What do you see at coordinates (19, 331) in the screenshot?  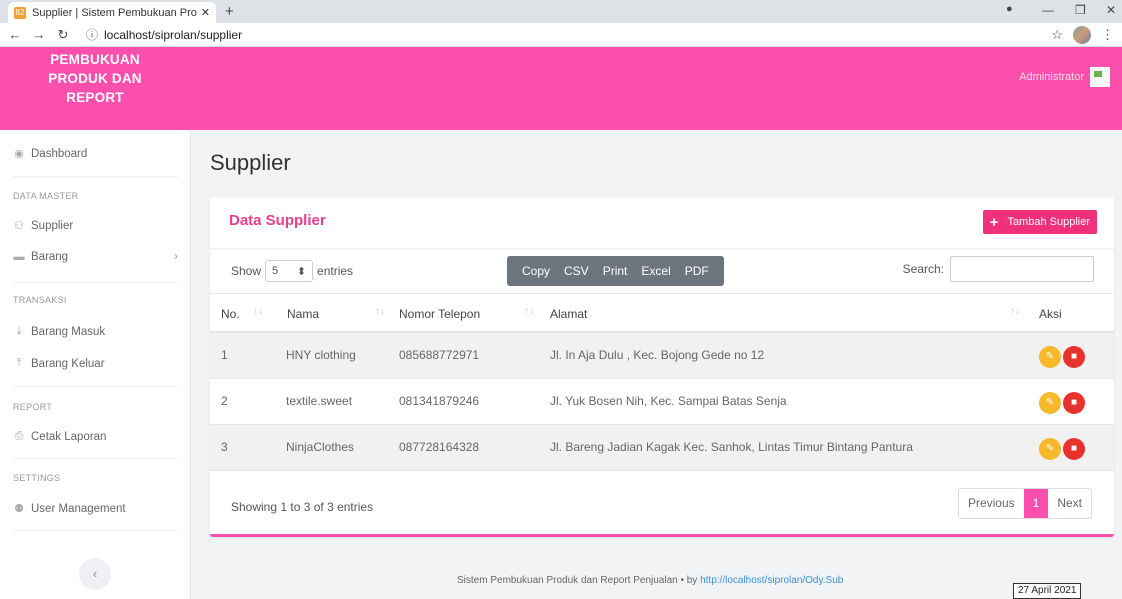 I see `download-icon: ⤓` at bounding box center [19, 331].